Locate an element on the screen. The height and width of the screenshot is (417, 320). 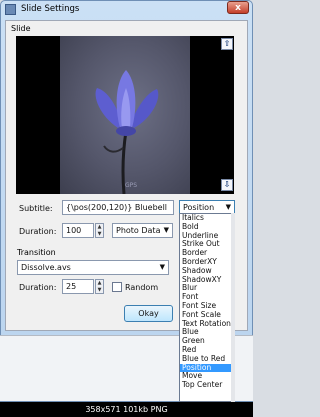
dropdown-item: Position is located at coordinates (207, 368).